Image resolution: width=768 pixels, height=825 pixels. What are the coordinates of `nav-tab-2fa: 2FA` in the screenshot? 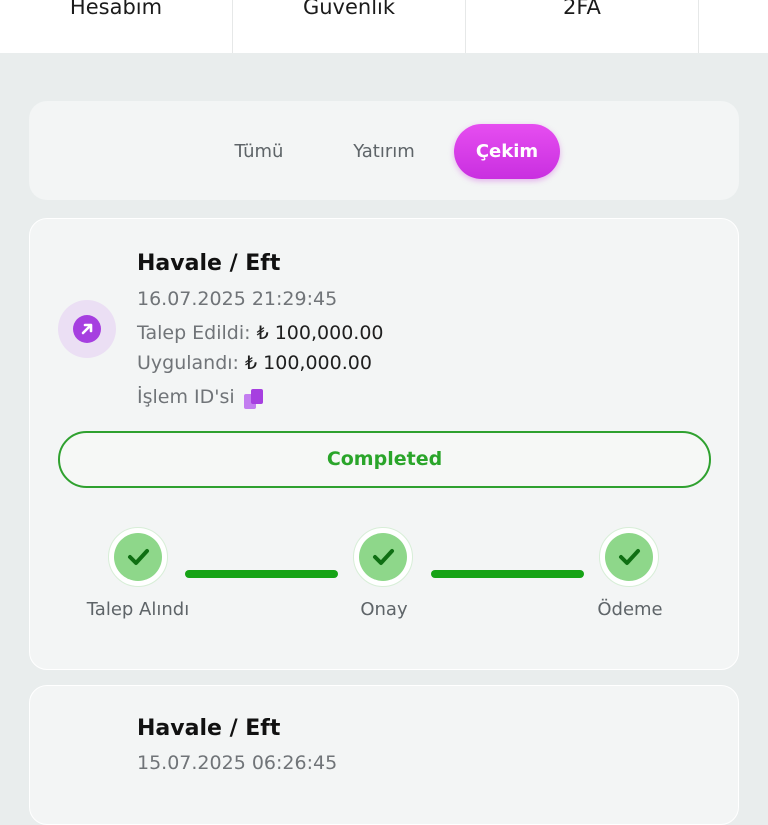 It's located at (582, 26).